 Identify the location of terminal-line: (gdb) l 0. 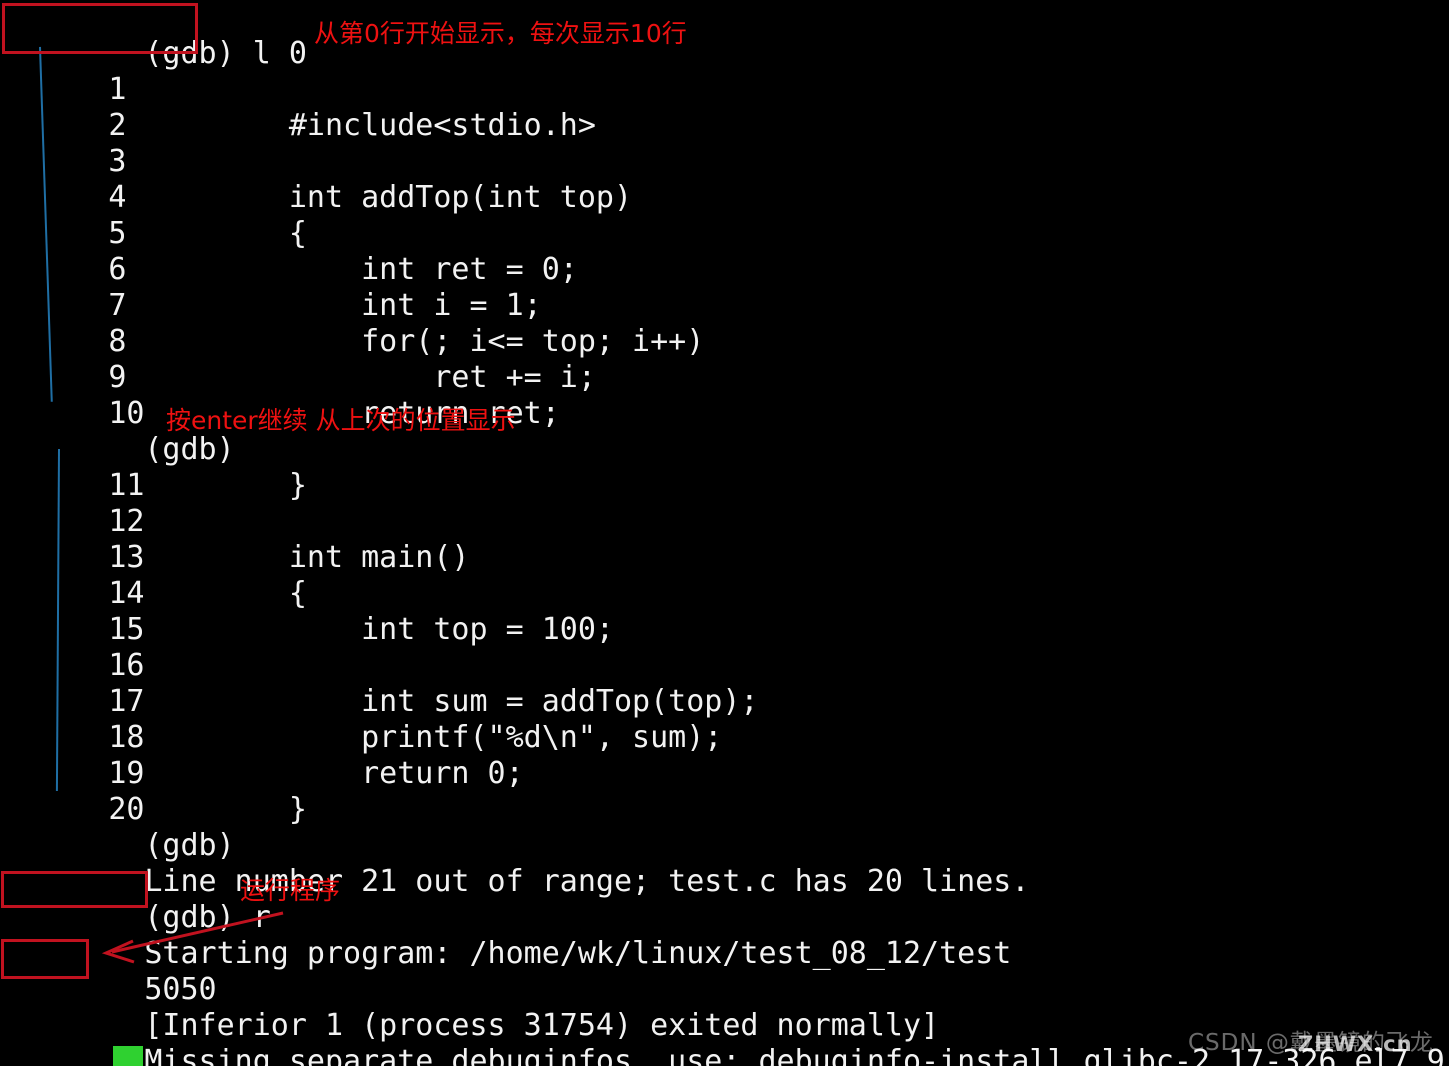
(153, 35).